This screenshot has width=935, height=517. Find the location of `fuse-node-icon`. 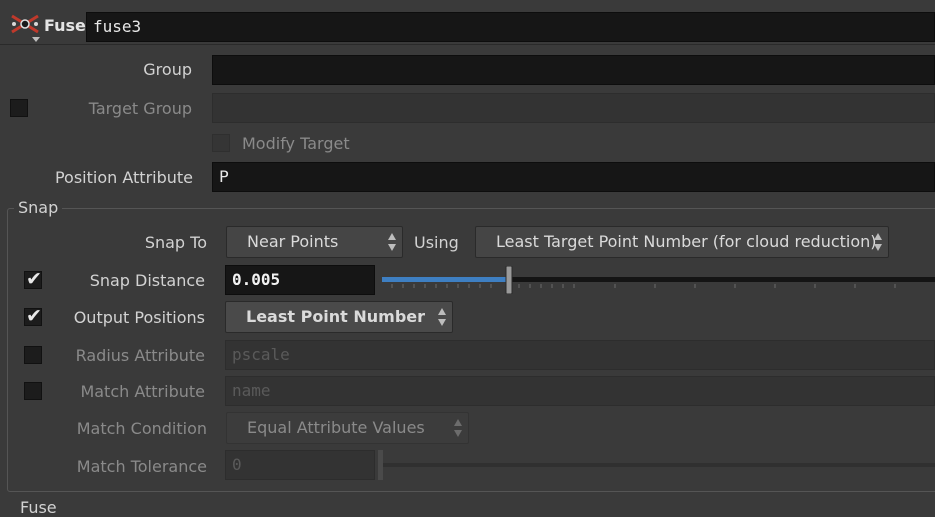

fuse-node-icon is located at coordinates (25, 28).